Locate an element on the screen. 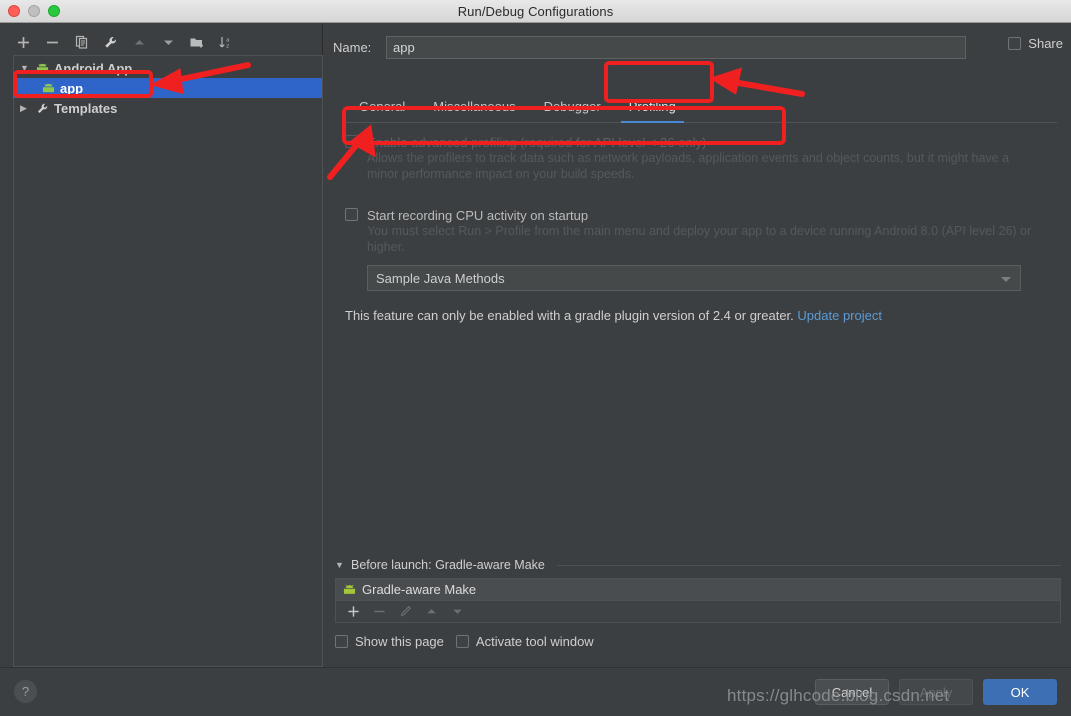  add-button is located at coordinates (23, 42).